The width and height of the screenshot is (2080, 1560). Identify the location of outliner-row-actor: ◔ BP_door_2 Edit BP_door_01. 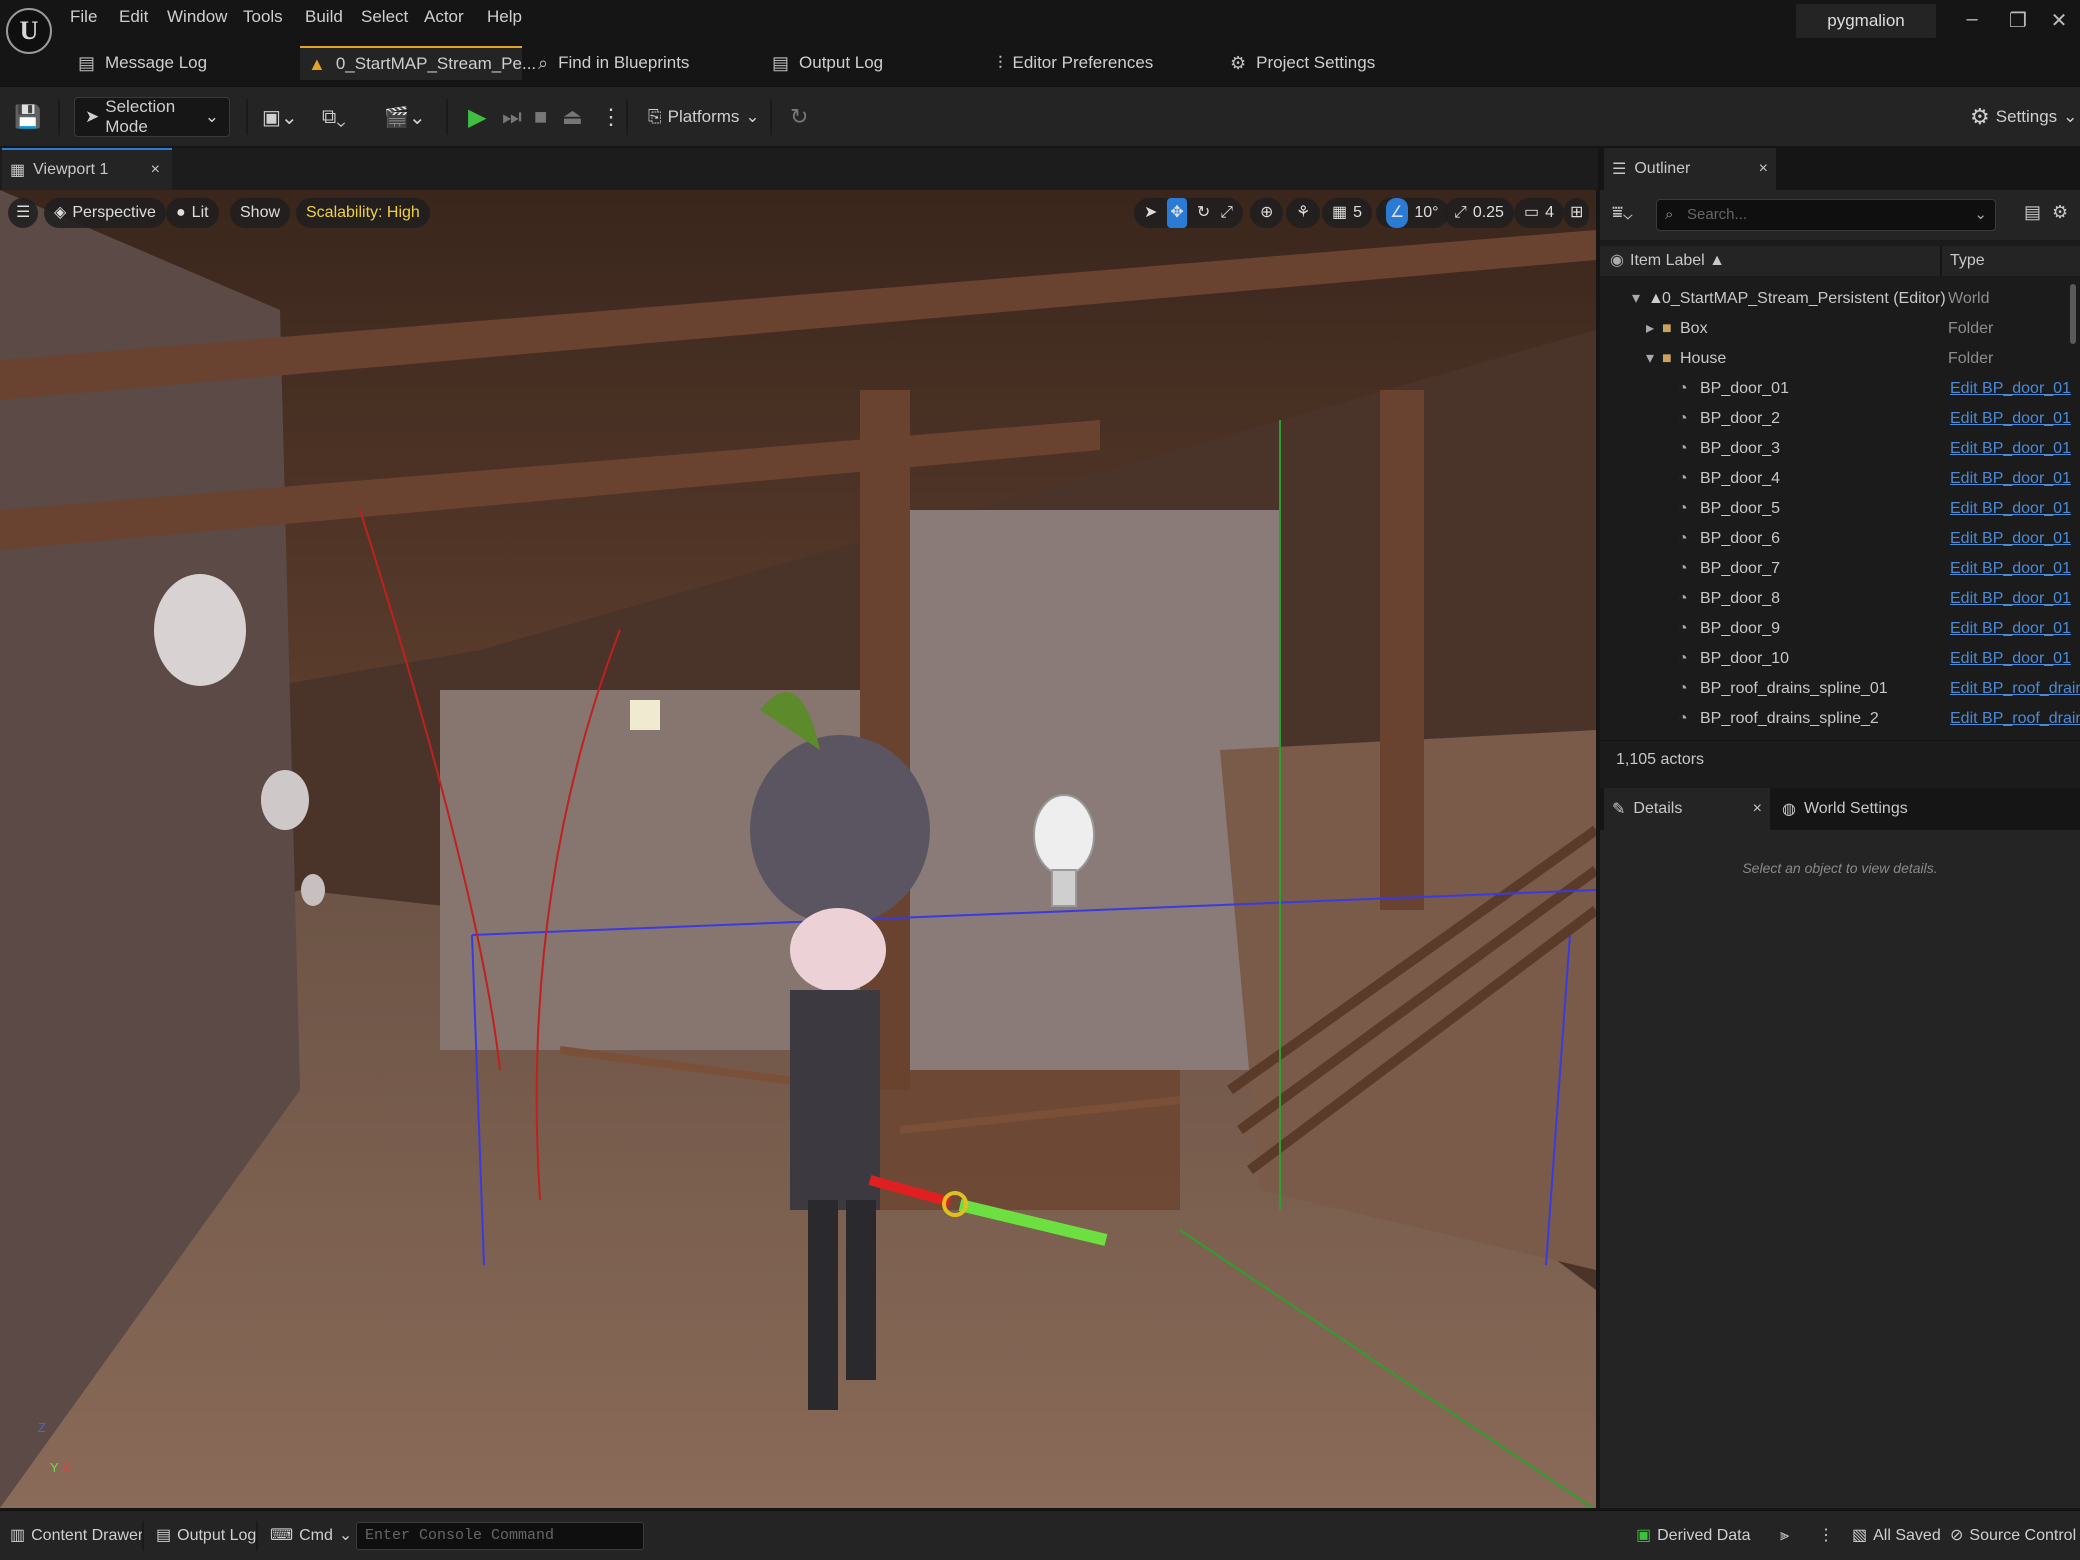
(1835, 419).